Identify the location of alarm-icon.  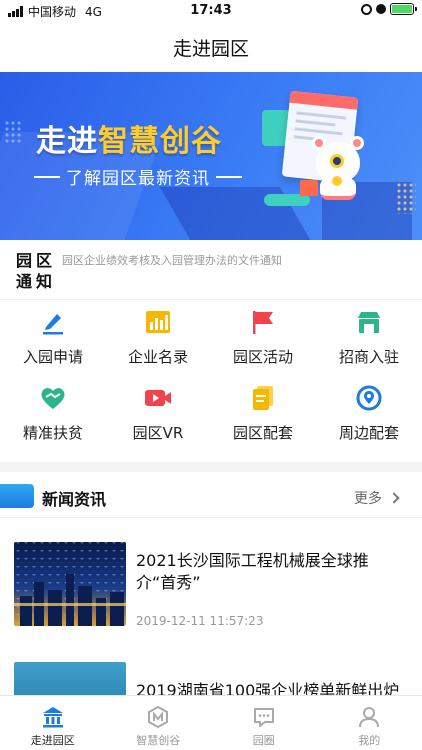
(381, 9).